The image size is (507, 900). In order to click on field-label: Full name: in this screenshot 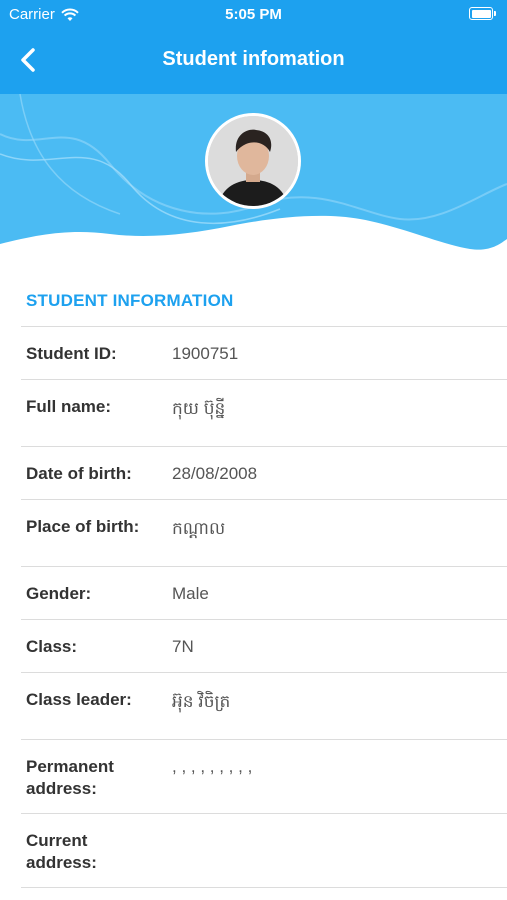, I will do `click(69, 406)`.